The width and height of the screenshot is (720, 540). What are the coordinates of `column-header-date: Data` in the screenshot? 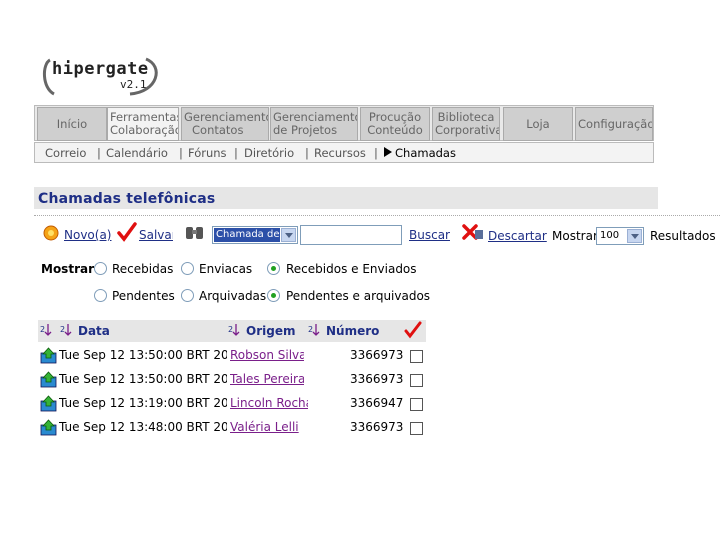 It's located at (94, 331).